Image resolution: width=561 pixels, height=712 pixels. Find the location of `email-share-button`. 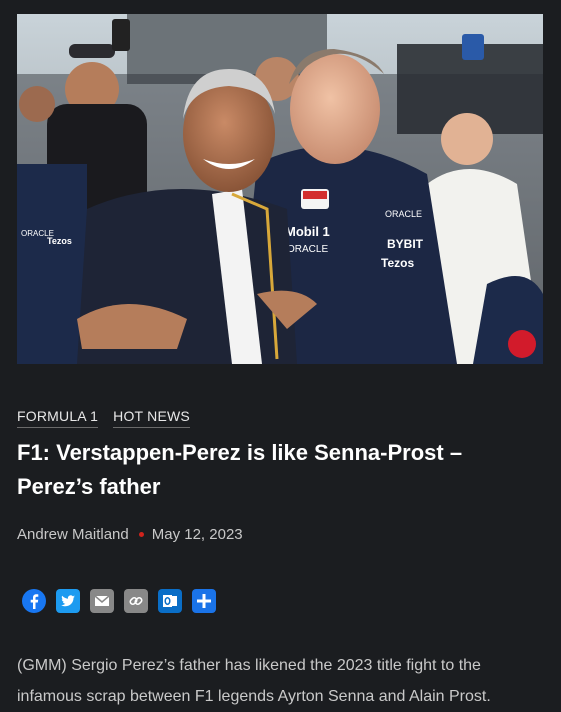

email-share-button is located at coordinates (102, 601).